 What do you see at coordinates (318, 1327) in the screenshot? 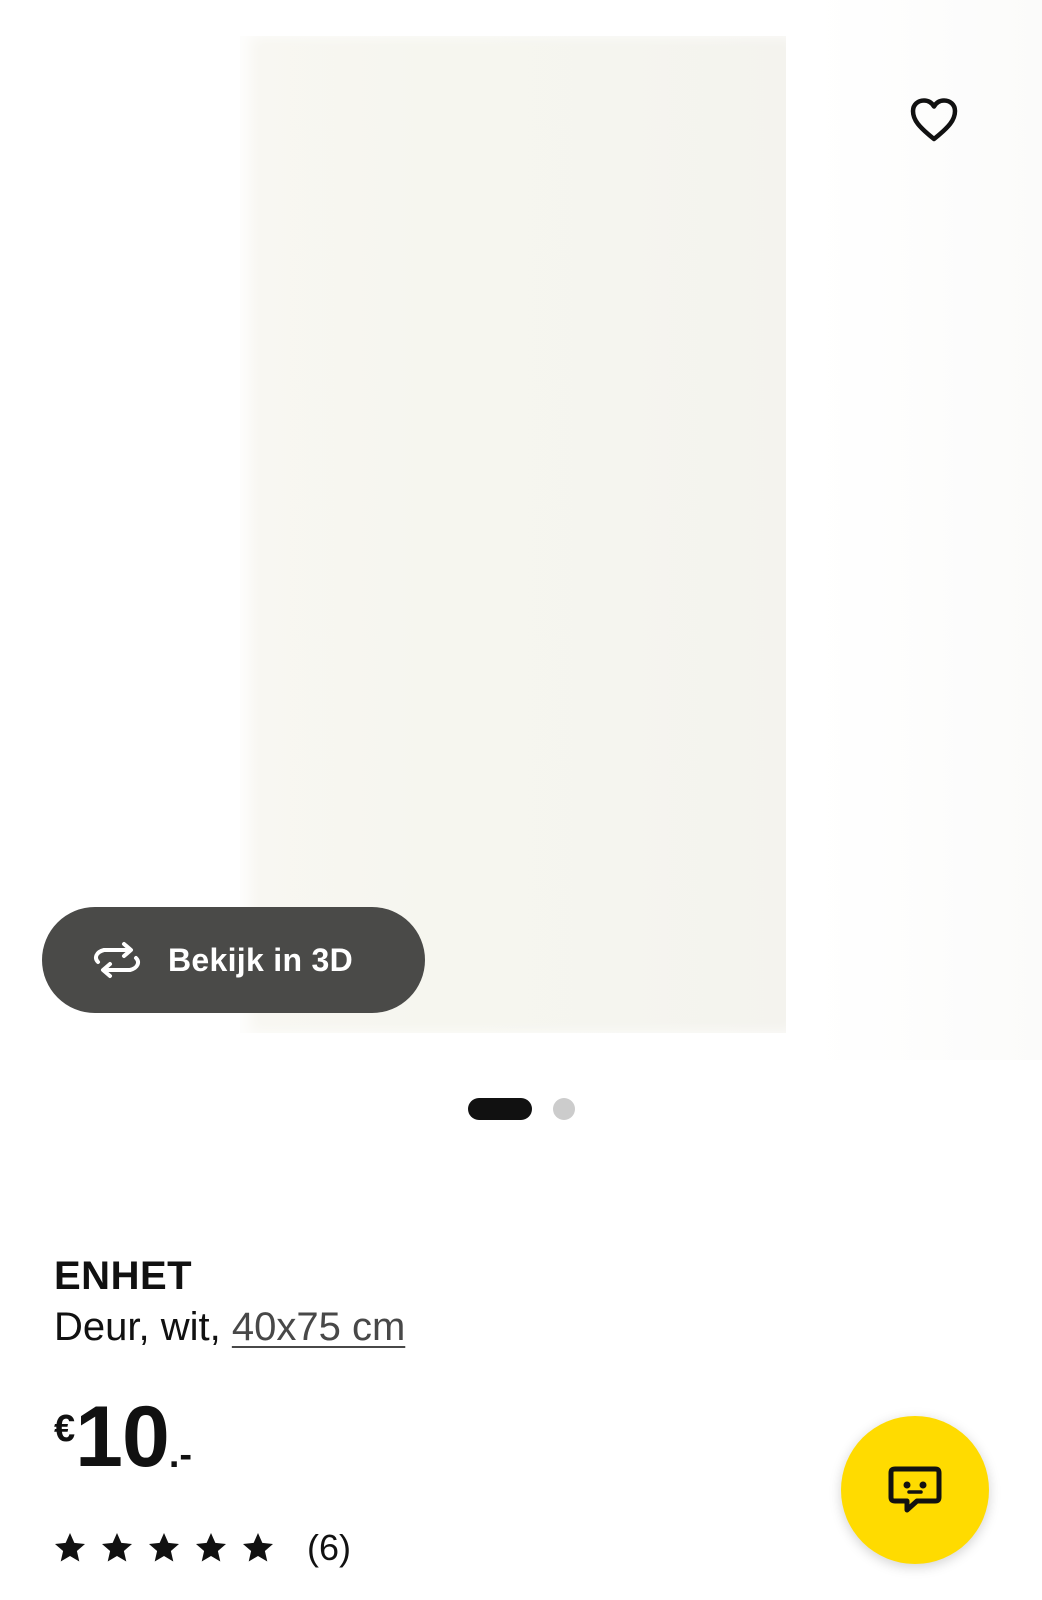
I see `product-size-link: 40x75 cm` at bounding box center [318, 1327].